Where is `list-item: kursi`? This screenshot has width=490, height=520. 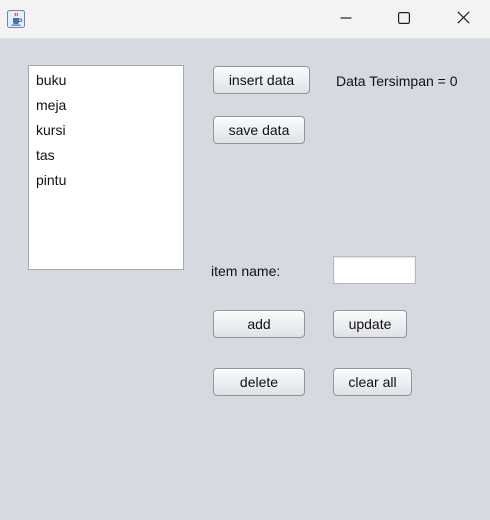
list-item: kursi is located at coordinates (51, 130).